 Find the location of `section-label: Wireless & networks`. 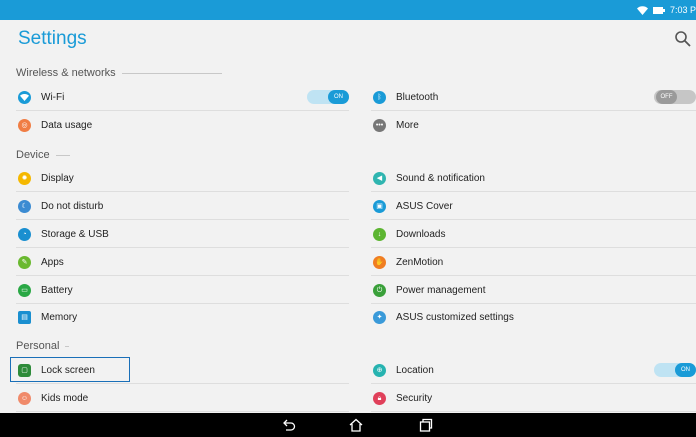

section-label: Wireless & networks is located at coordinates (66, 73).